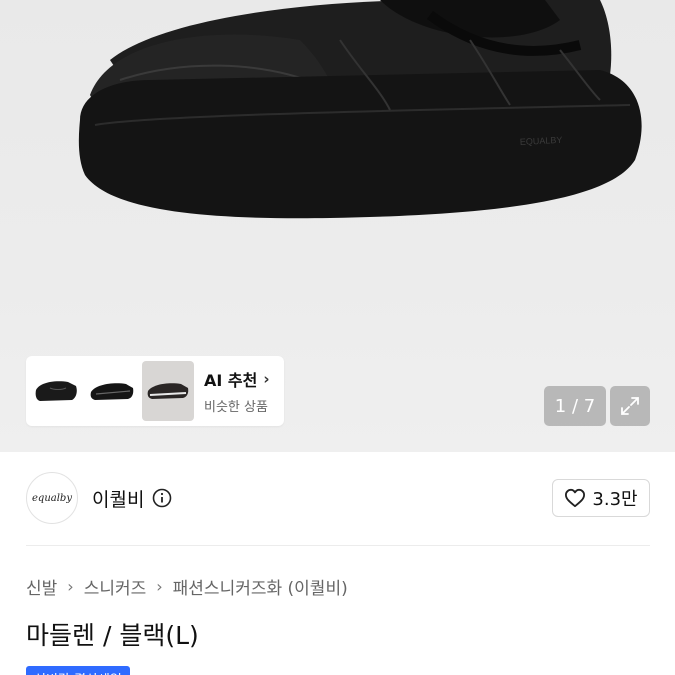  What do you see at coordinates (112, 635) in the screenshot?
I see `product-title: 마들렌 / 블랙(L)` at bounding box center [112, 635].